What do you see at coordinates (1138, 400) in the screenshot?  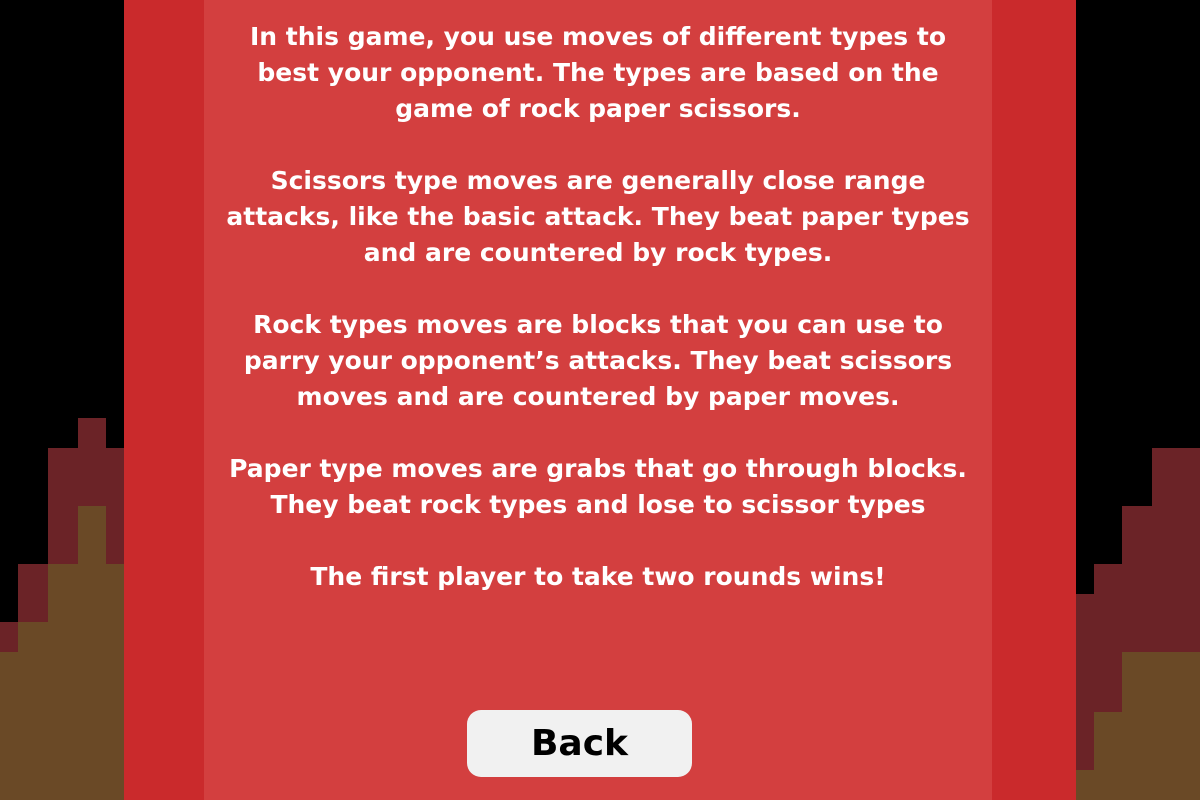 I see `flame-decoration-right` at bounding box center [1138, 400].